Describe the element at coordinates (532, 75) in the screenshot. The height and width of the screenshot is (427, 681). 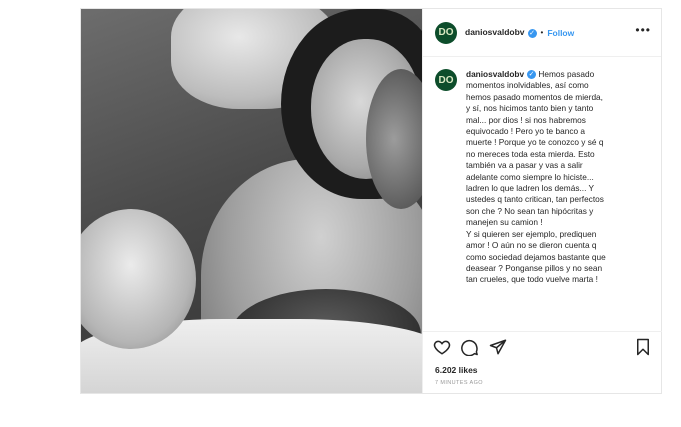
I see `caption-verified-badge-icon: ✓` at that location.